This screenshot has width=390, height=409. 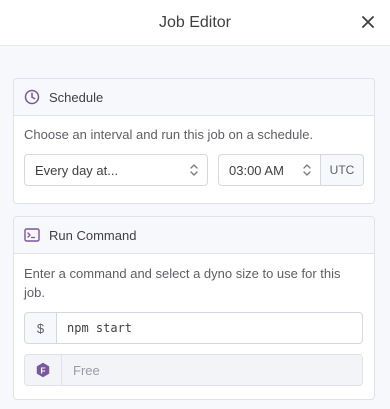 What do you see at coordinates (86, 370) in the screenshot?
I see `dyno-size-value: Free` at bounding box center [86, 370].